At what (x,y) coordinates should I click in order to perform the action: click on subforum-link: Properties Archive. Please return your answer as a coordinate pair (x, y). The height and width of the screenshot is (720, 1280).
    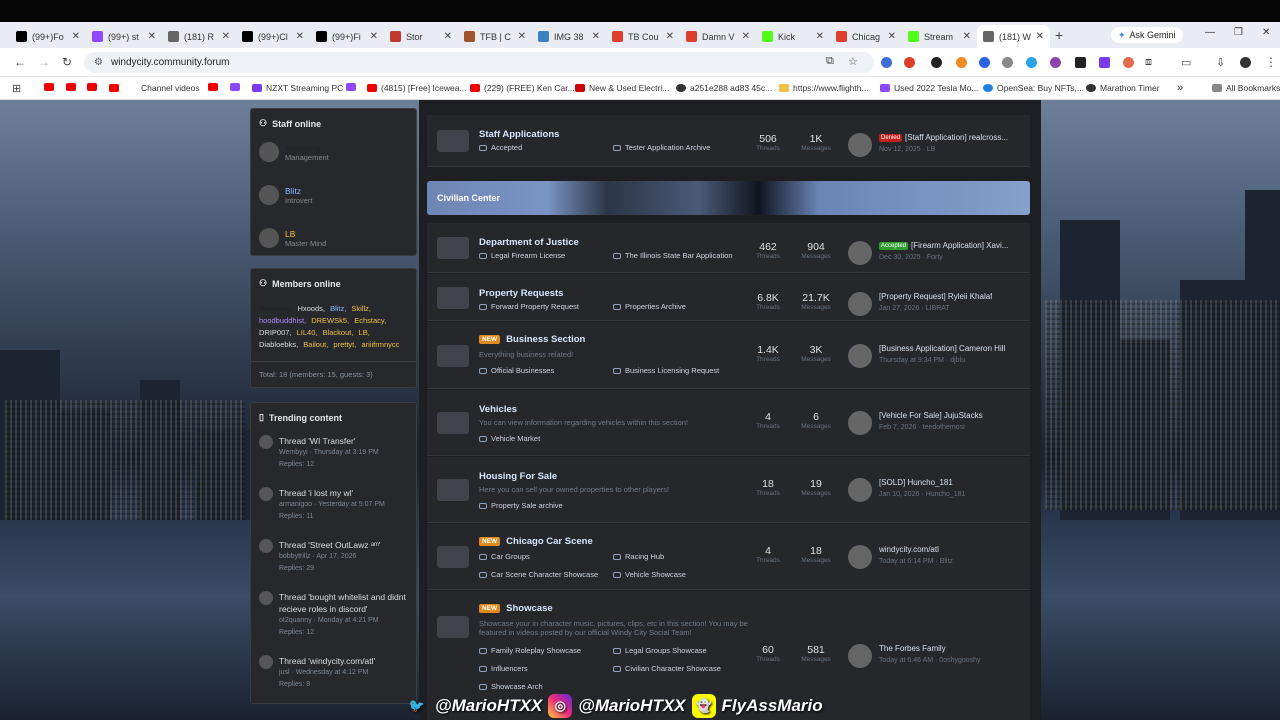
    Looking at the image, I should click on (649, 306).